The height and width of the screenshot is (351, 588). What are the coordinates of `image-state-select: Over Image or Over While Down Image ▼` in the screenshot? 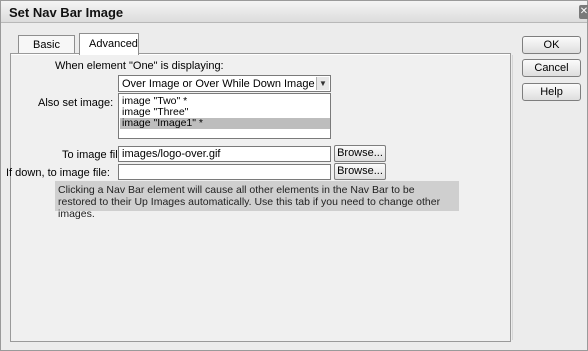 It's located at (224, 83).